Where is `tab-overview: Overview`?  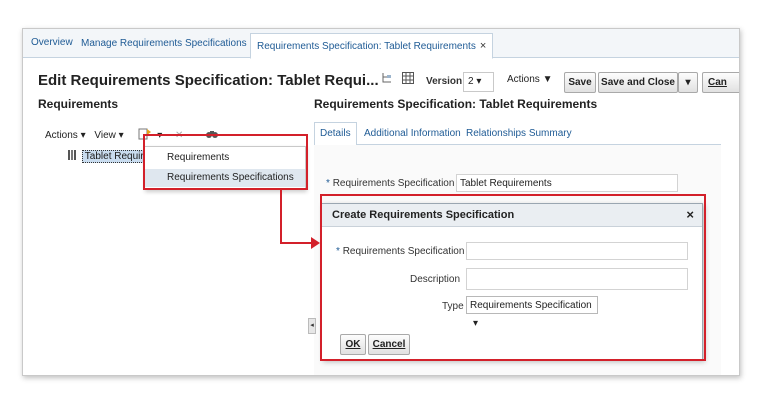
tab-overview: Overview is located at coordinates (52, 42).